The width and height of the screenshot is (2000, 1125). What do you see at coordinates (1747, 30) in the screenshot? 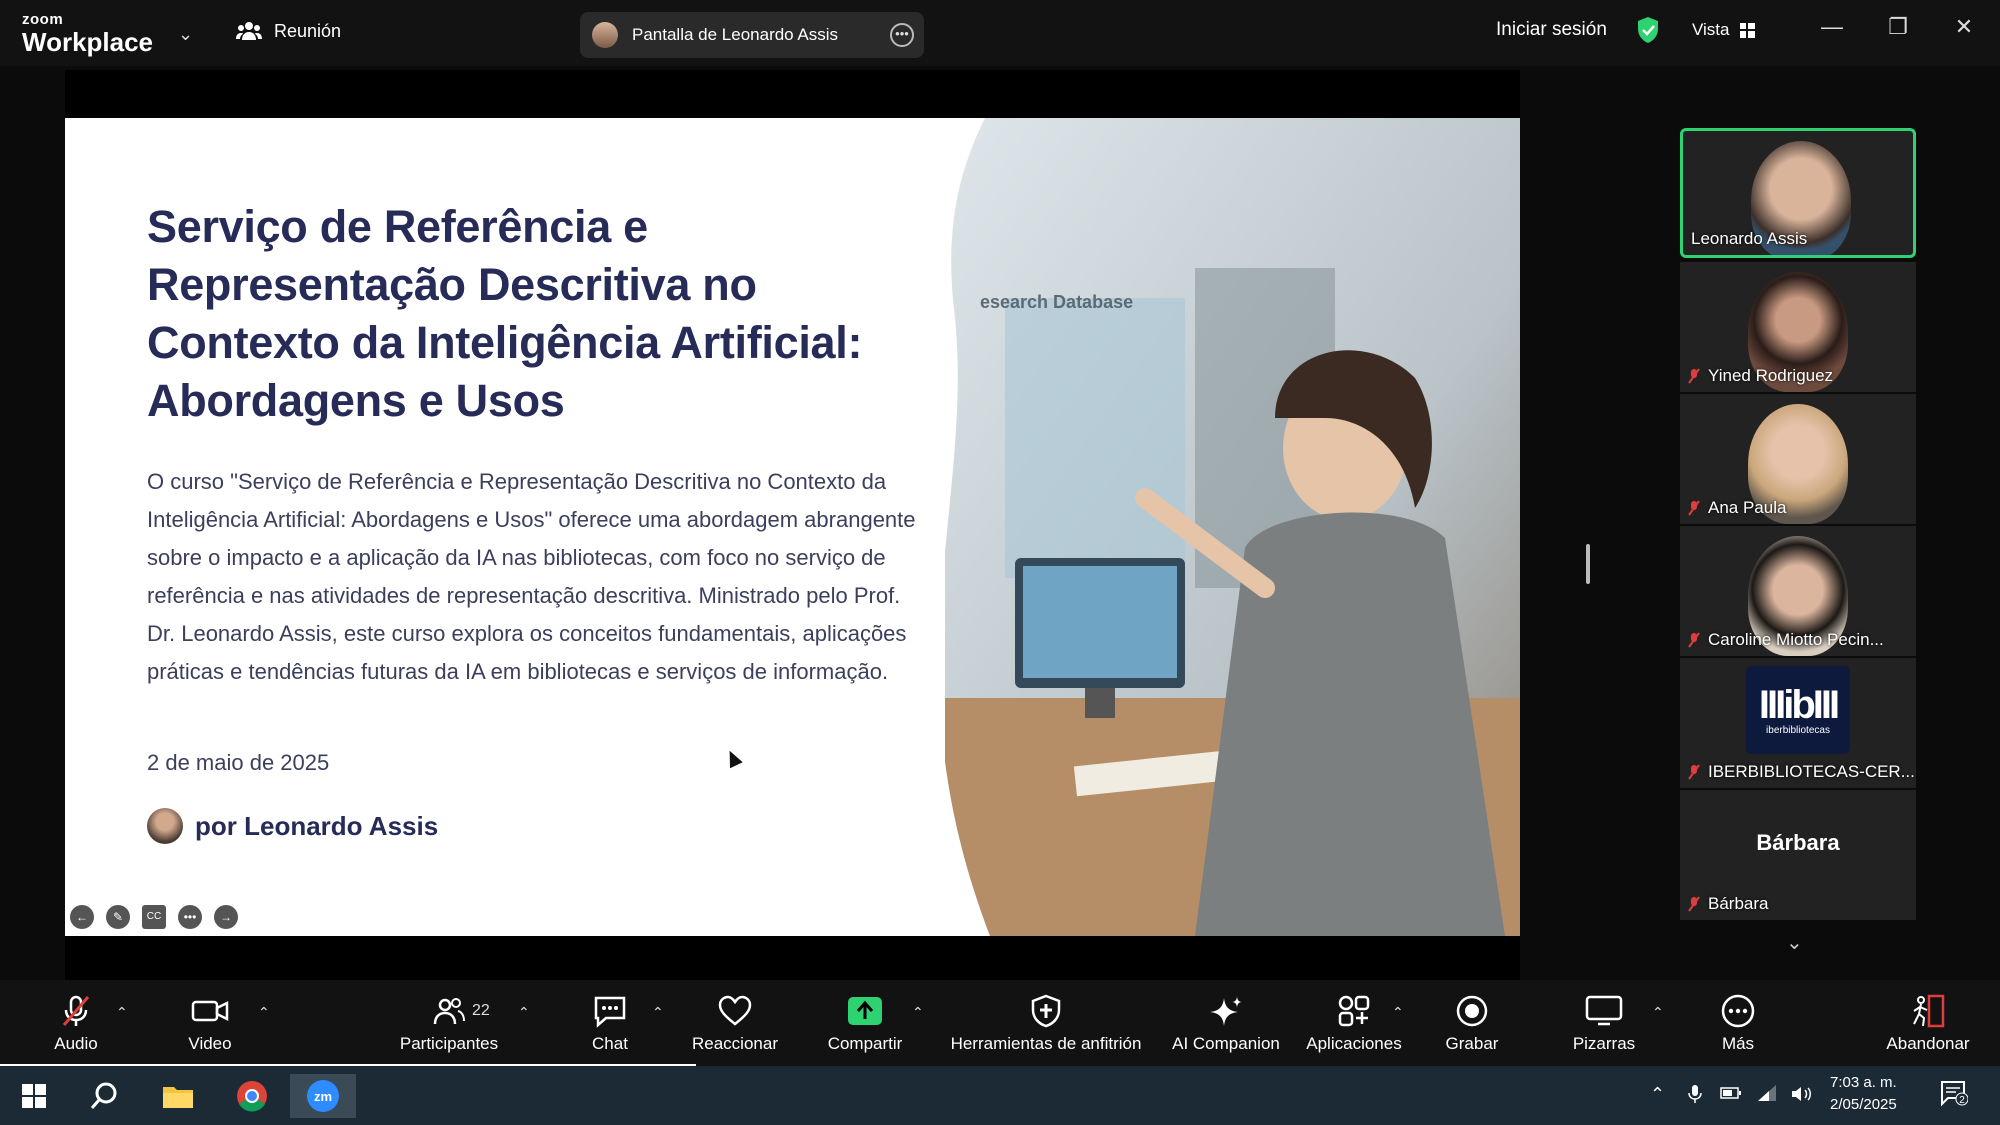
I see `grid-view-icon` at bounding box center [1747, 30].